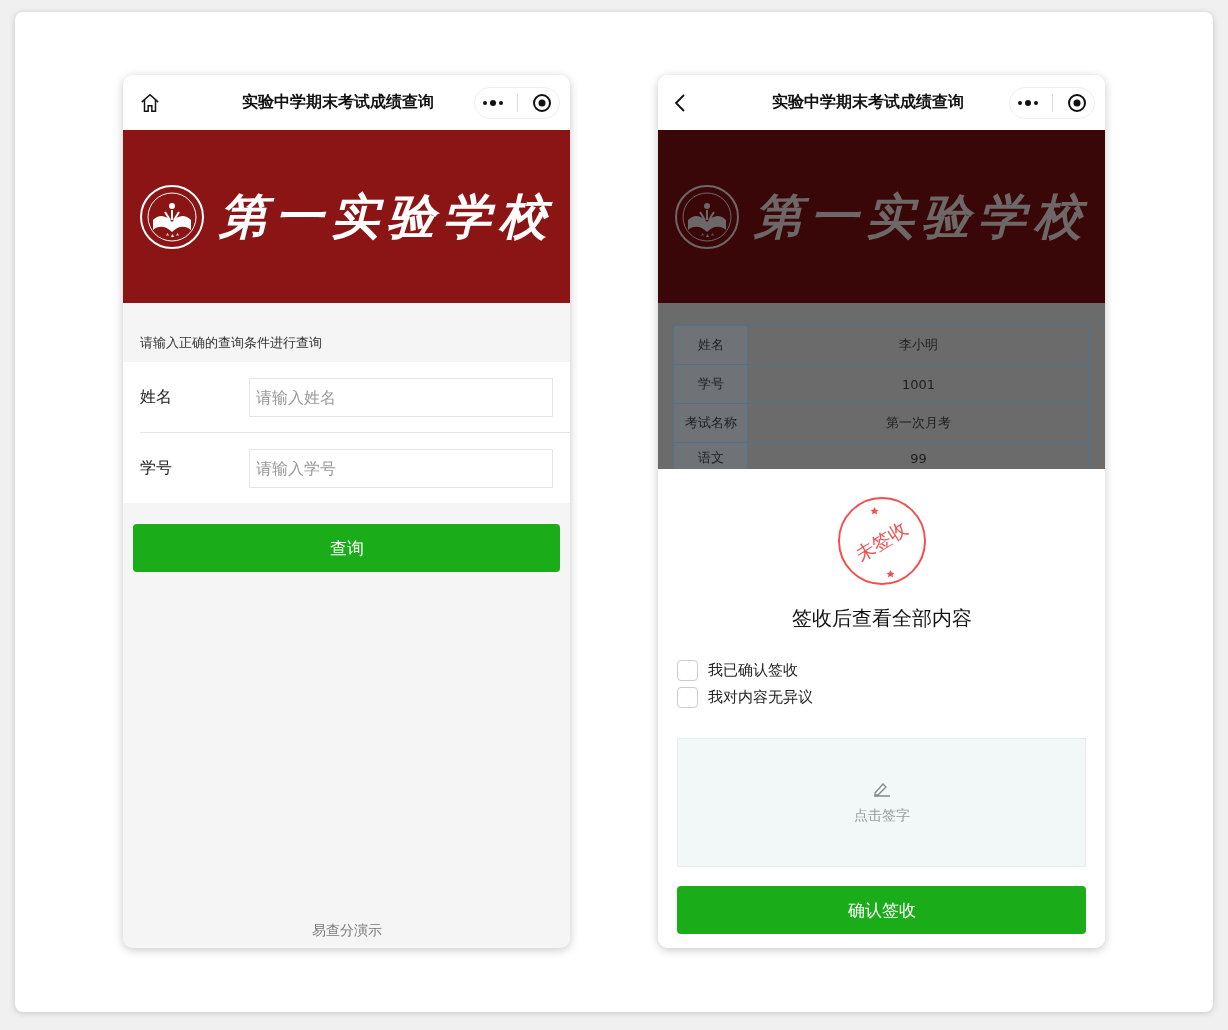 This screenshot has height=1030, width=1228. Describe the element at coordinates (401, 468) in the screenshot. I see `input-field: 请输入学号` at that location.